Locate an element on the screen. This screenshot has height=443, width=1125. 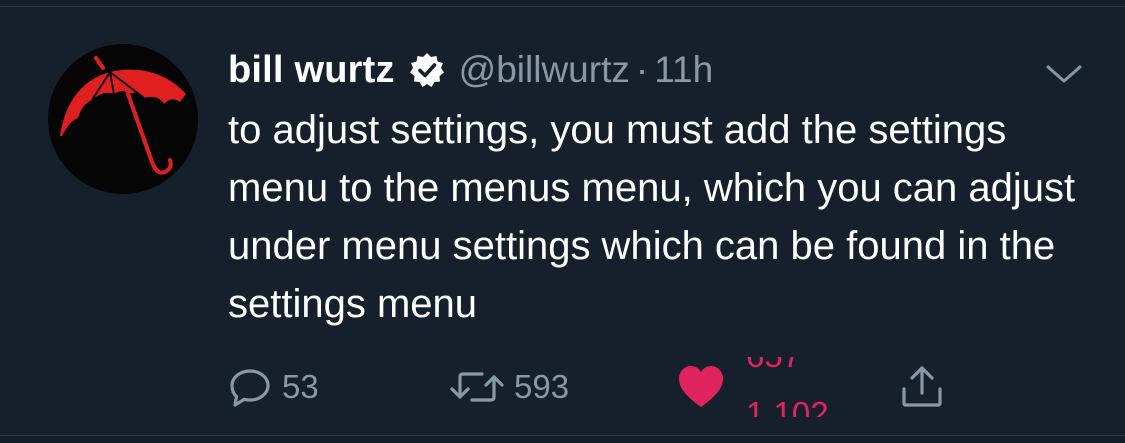
retweet-icon is located at coordinates (477, 387).